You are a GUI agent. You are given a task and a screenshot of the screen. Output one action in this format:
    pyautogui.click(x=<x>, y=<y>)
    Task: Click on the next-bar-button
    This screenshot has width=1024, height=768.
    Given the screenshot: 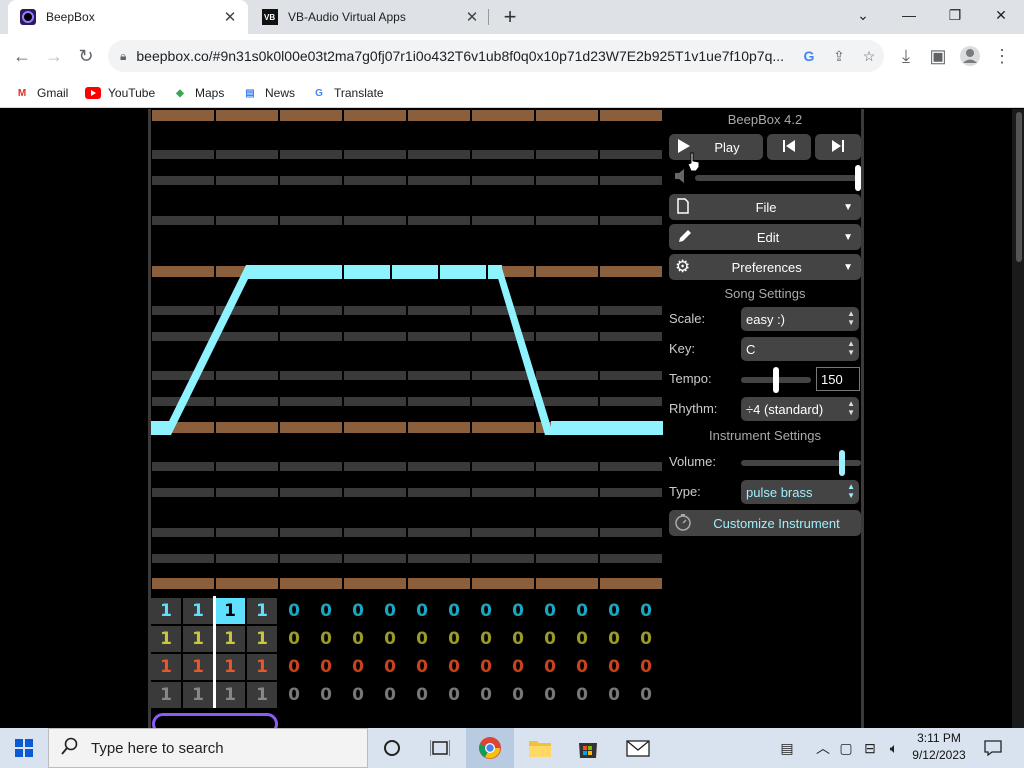 What is the action you would take?
    pyautogui.click(x=838, y=147)
    